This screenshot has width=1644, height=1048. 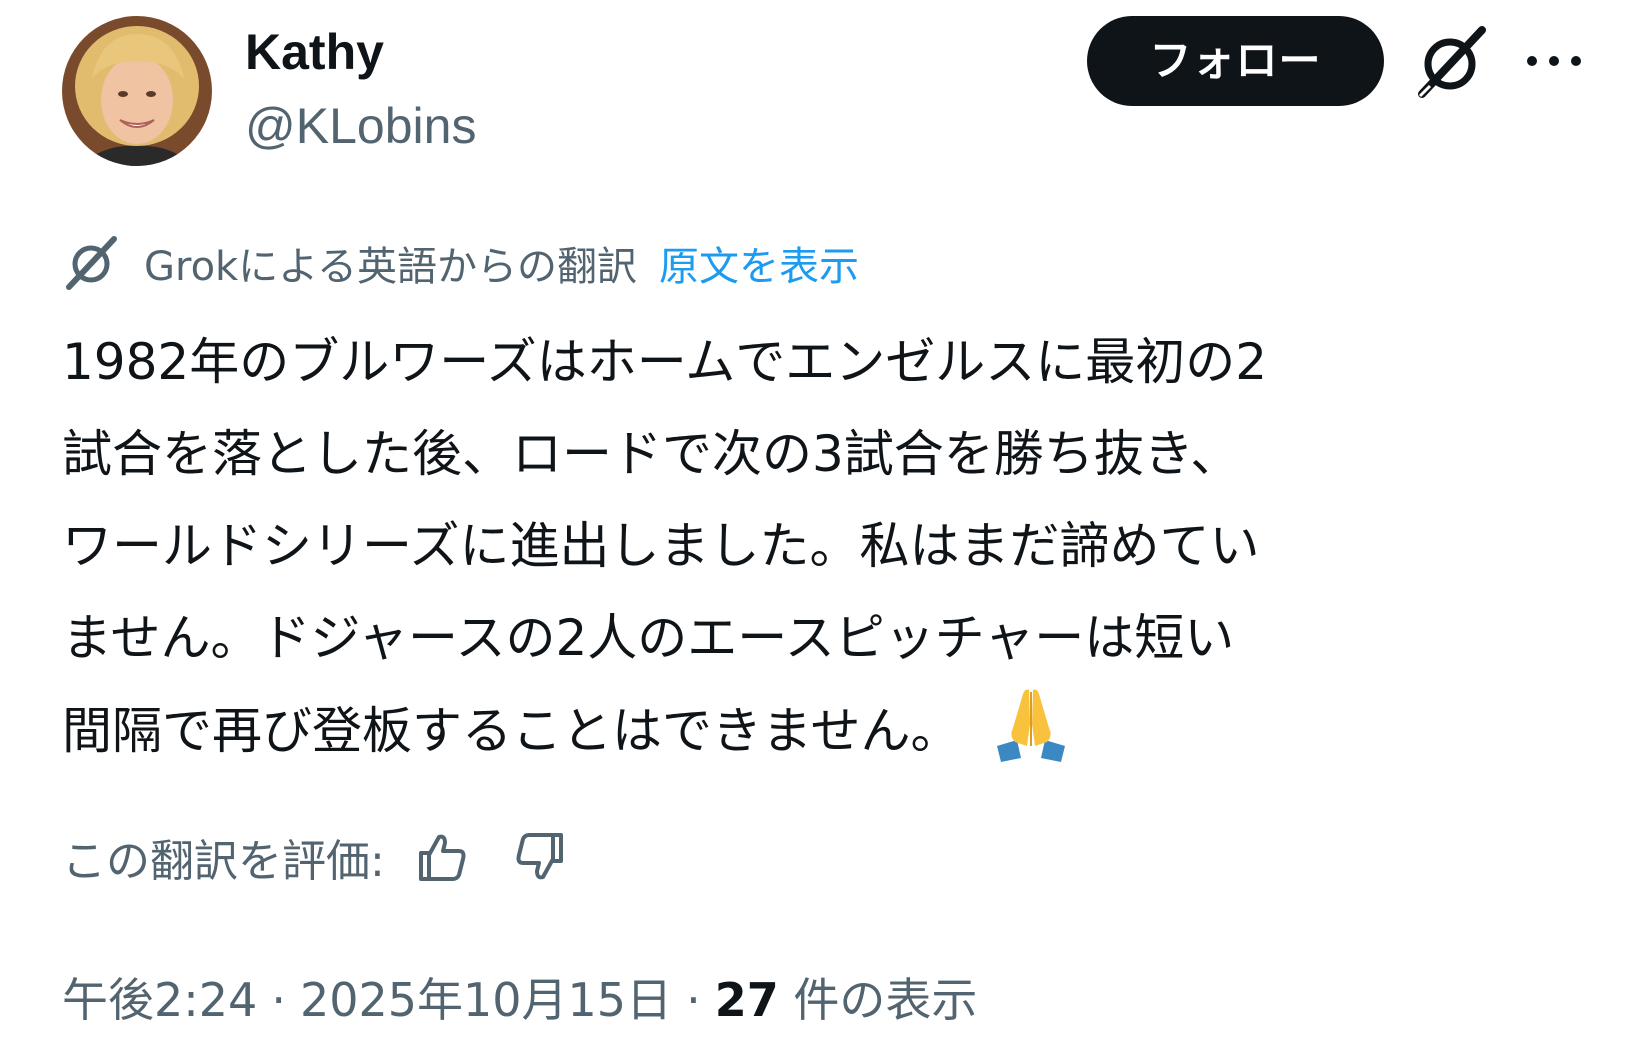 I want to click on tweet-line: 試合を落とした後、ロードで次の3試合を勝ち抜き、, so click(x=651, y=454).